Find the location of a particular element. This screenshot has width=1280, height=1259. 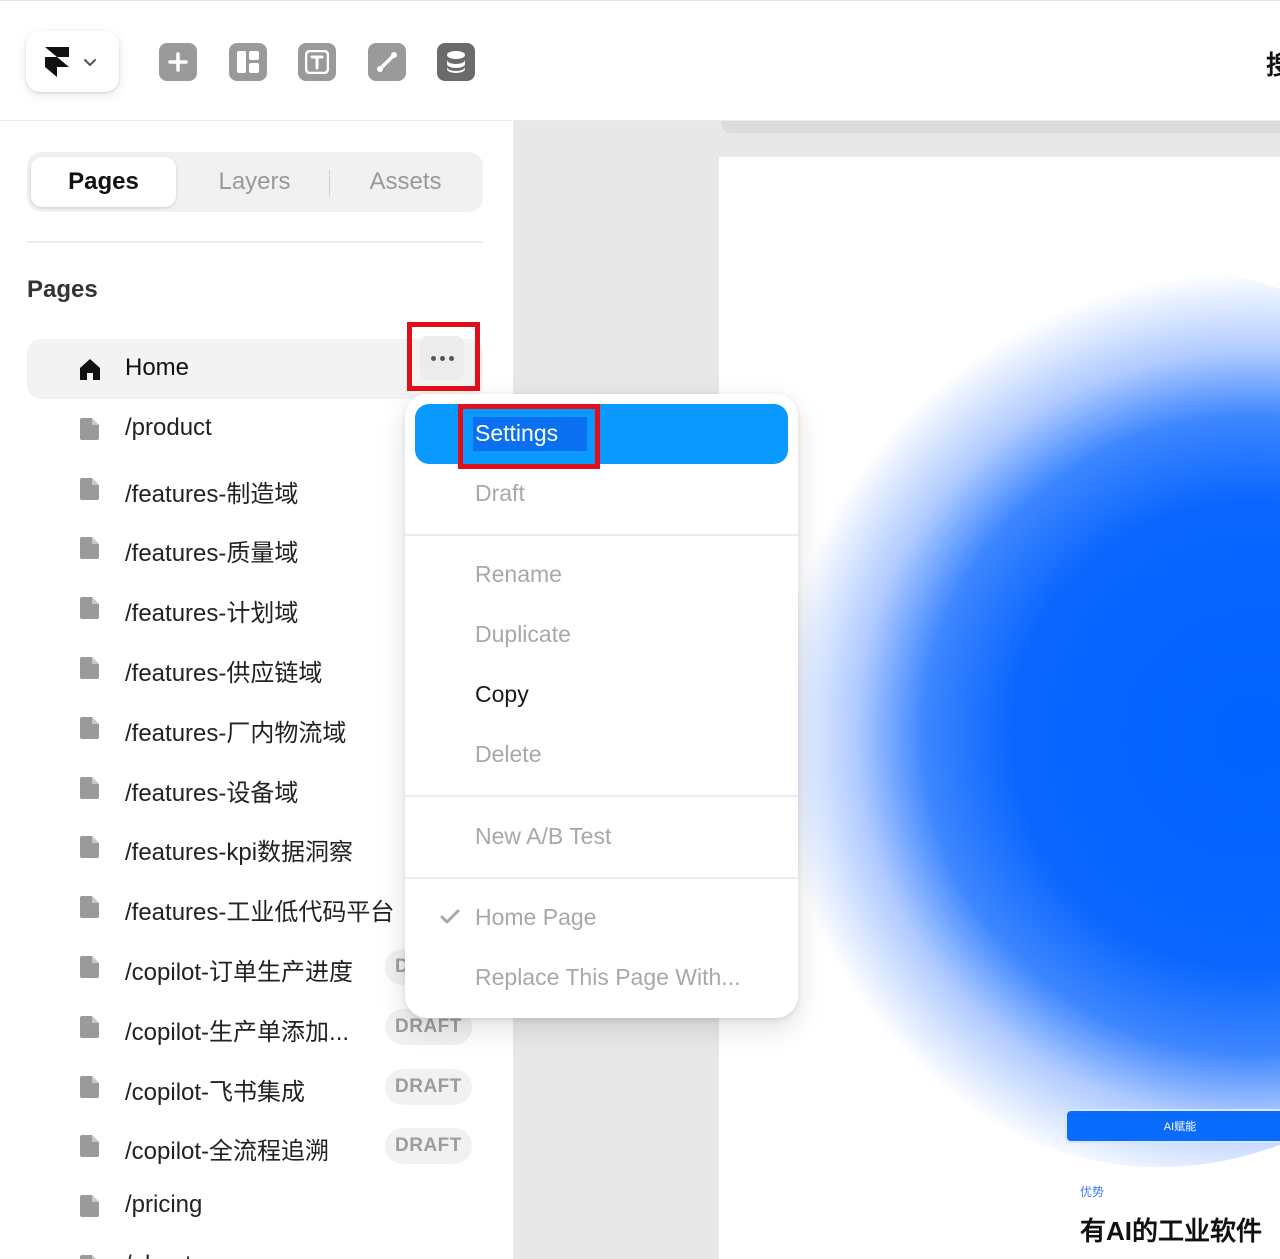

link-icon is located at coordinates (387, 62).